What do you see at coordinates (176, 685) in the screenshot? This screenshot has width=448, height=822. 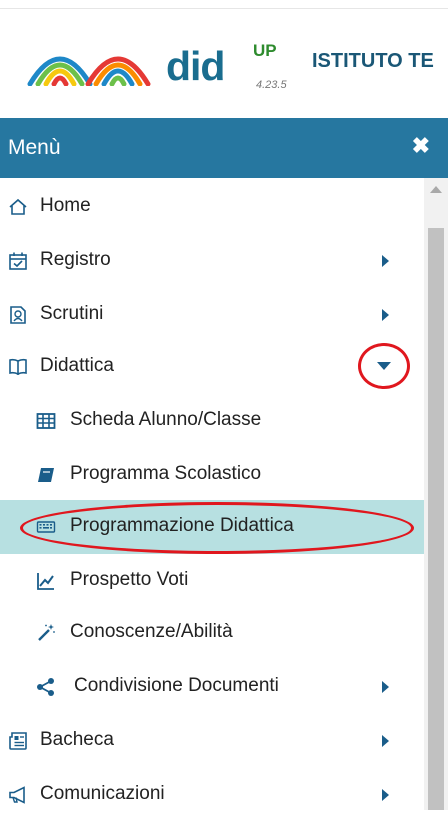 I see `menu-item-label: Condivisione Documenti` at bounding box center [176, 685].